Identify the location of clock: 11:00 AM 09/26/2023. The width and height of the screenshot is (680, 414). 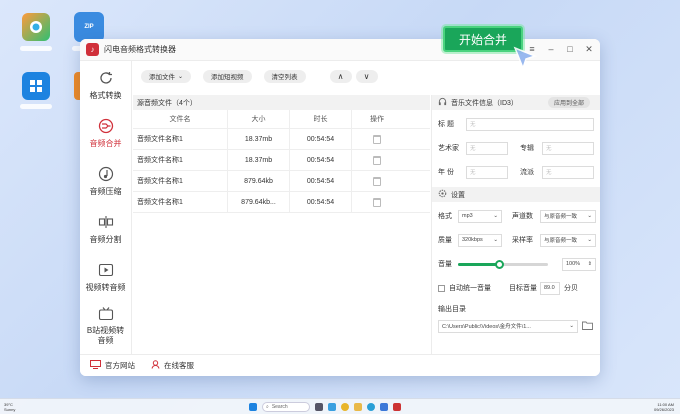
(664, 407).